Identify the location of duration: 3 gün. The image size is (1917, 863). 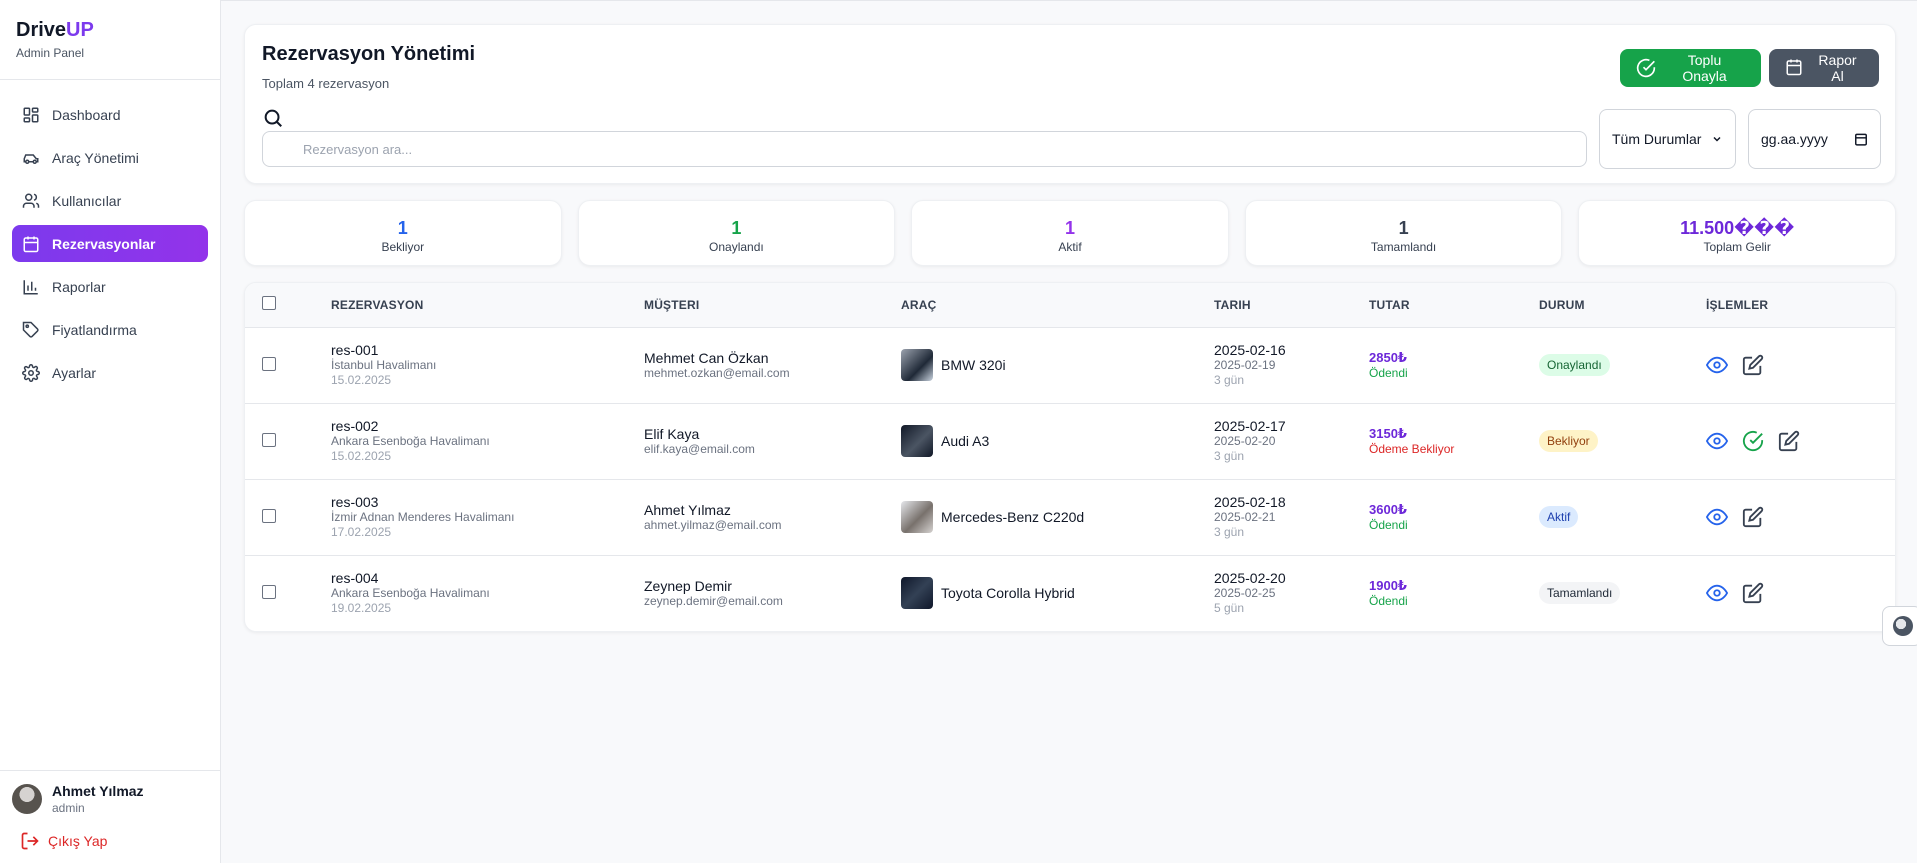
(1229, 380).